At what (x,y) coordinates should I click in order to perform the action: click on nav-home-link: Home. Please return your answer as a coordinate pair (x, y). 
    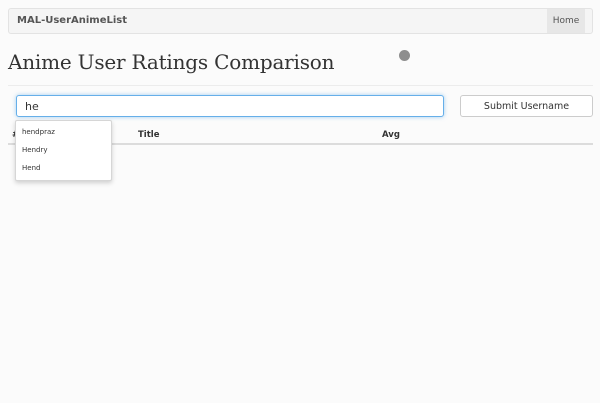
    Looking at the image, I should click on (566, 21).